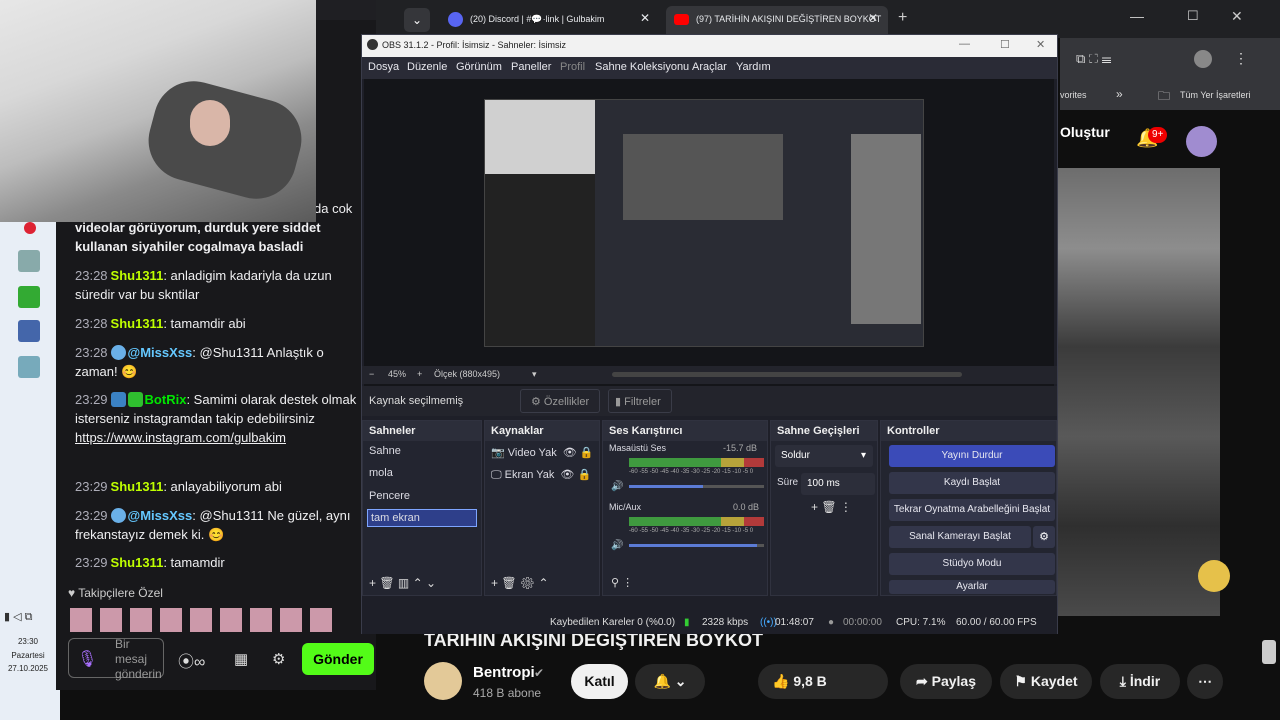 This screenshot has height=720, width=1280. I want to click on mic-speaker-icon: 🔊, so click(617, 545).